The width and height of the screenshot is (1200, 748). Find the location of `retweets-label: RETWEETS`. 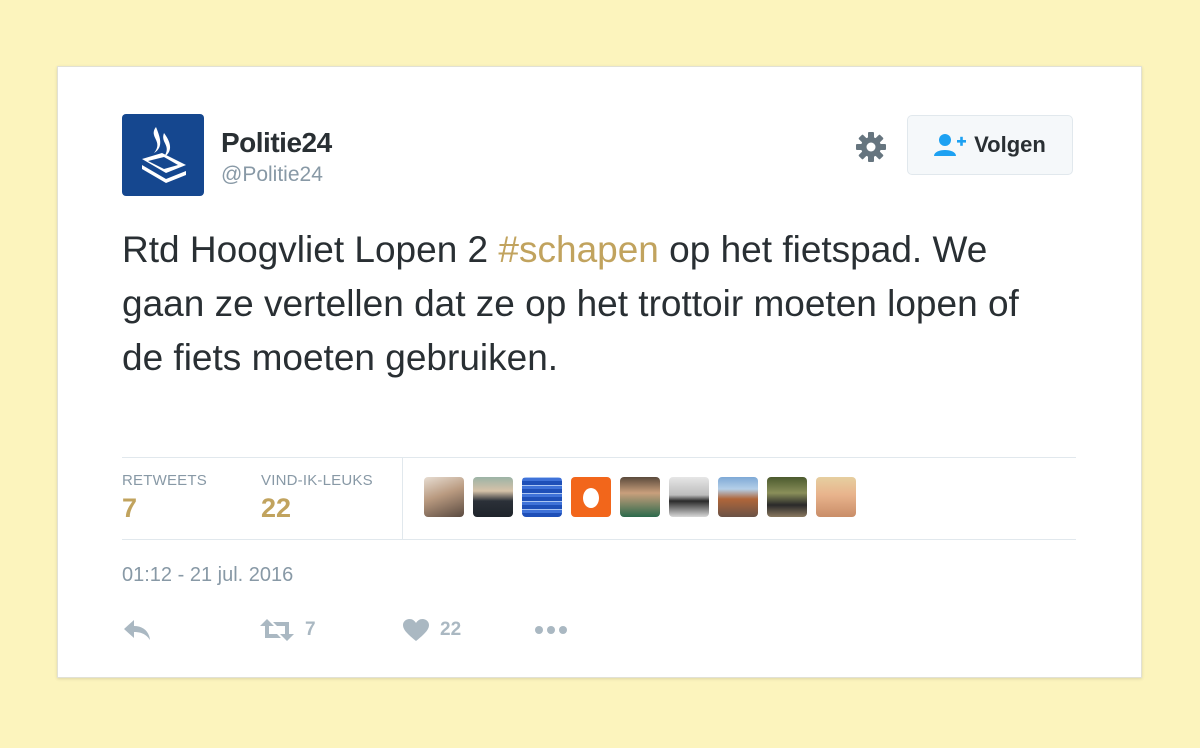

retweets-label: RETWEETS is located at coordinates (164, 480).